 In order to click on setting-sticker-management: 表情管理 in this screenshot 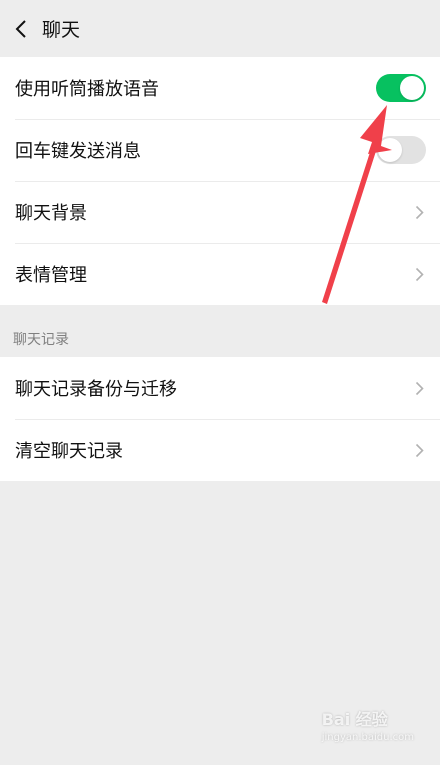, I will do `click(220, 274)`.